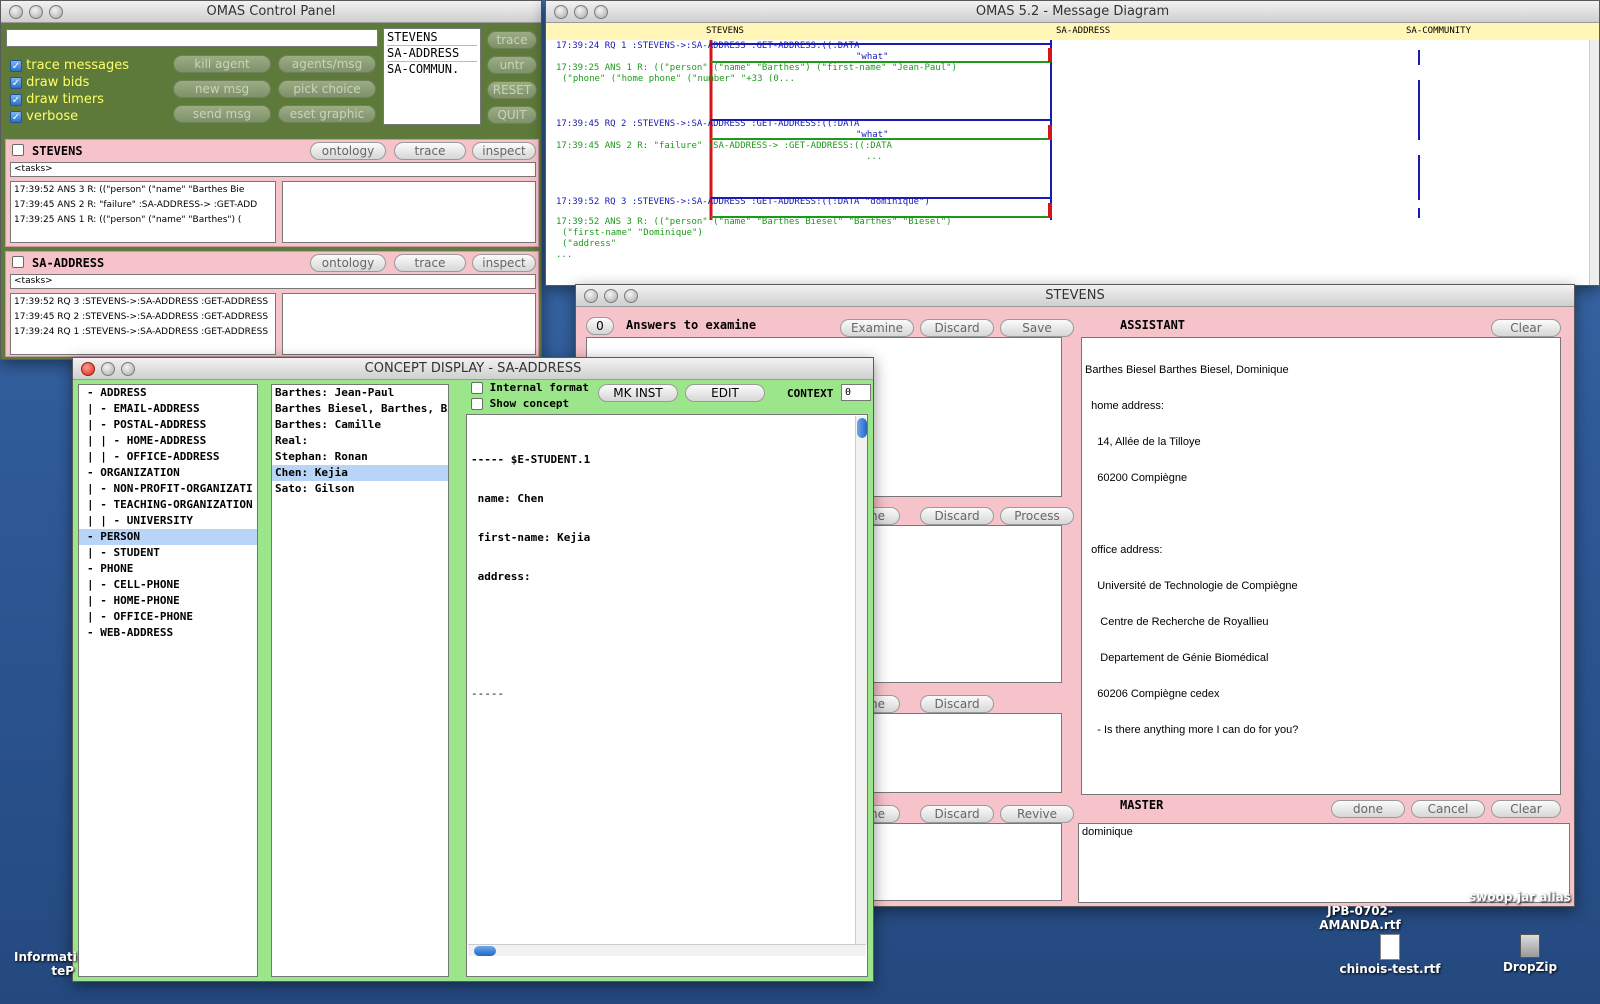 The height and width of the screenshot is (1004, 1600). I want to click on draw-bids-checkbox: draw bids, so click(69, 82).